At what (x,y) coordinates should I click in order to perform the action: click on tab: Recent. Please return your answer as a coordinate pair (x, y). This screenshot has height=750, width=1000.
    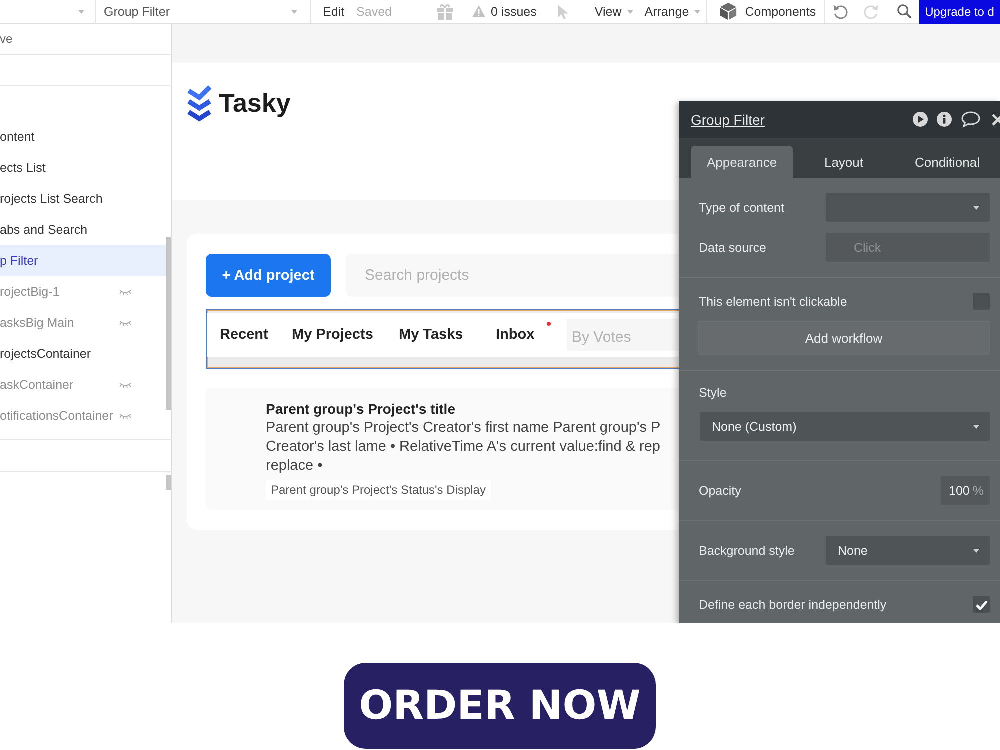
    Looking at the image, I should click on (243, 335).